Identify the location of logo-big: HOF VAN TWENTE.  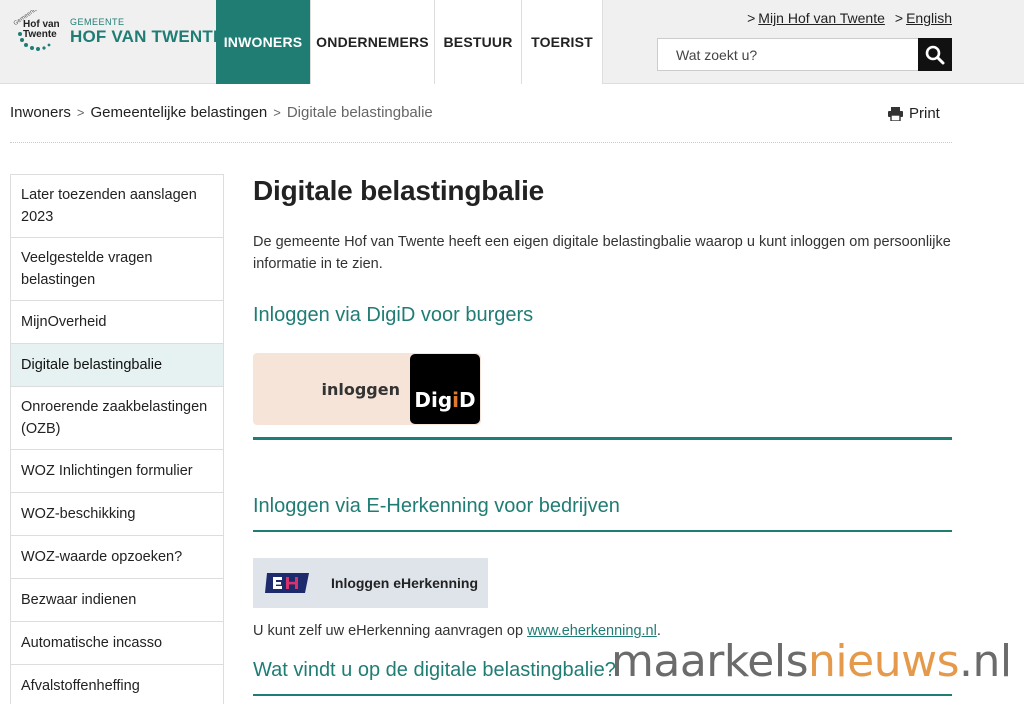
(147, 36).